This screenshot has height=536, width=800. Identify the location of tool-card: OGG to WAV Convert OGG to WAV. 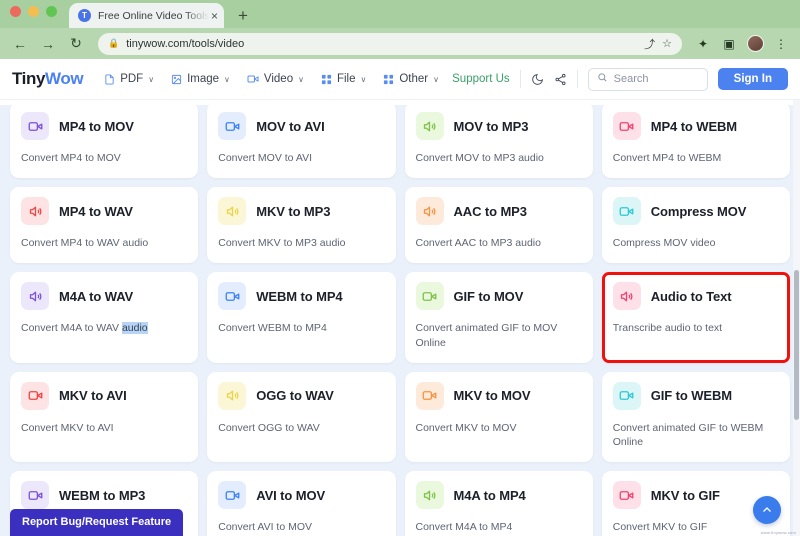
(301, 417).